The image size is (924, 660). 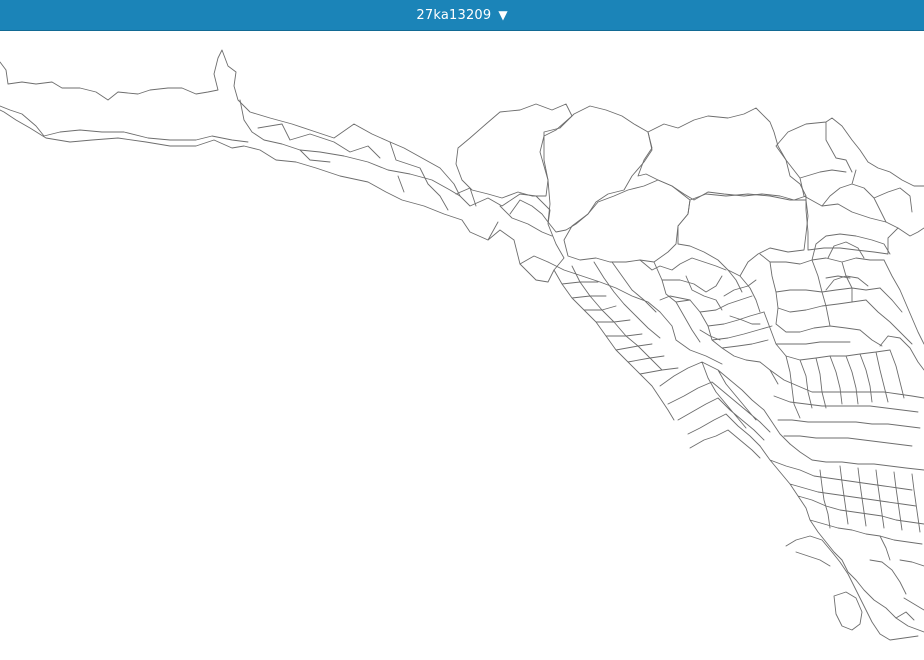 I want to click on triangle-down-icon: ▼, so click(x=503, y=15).